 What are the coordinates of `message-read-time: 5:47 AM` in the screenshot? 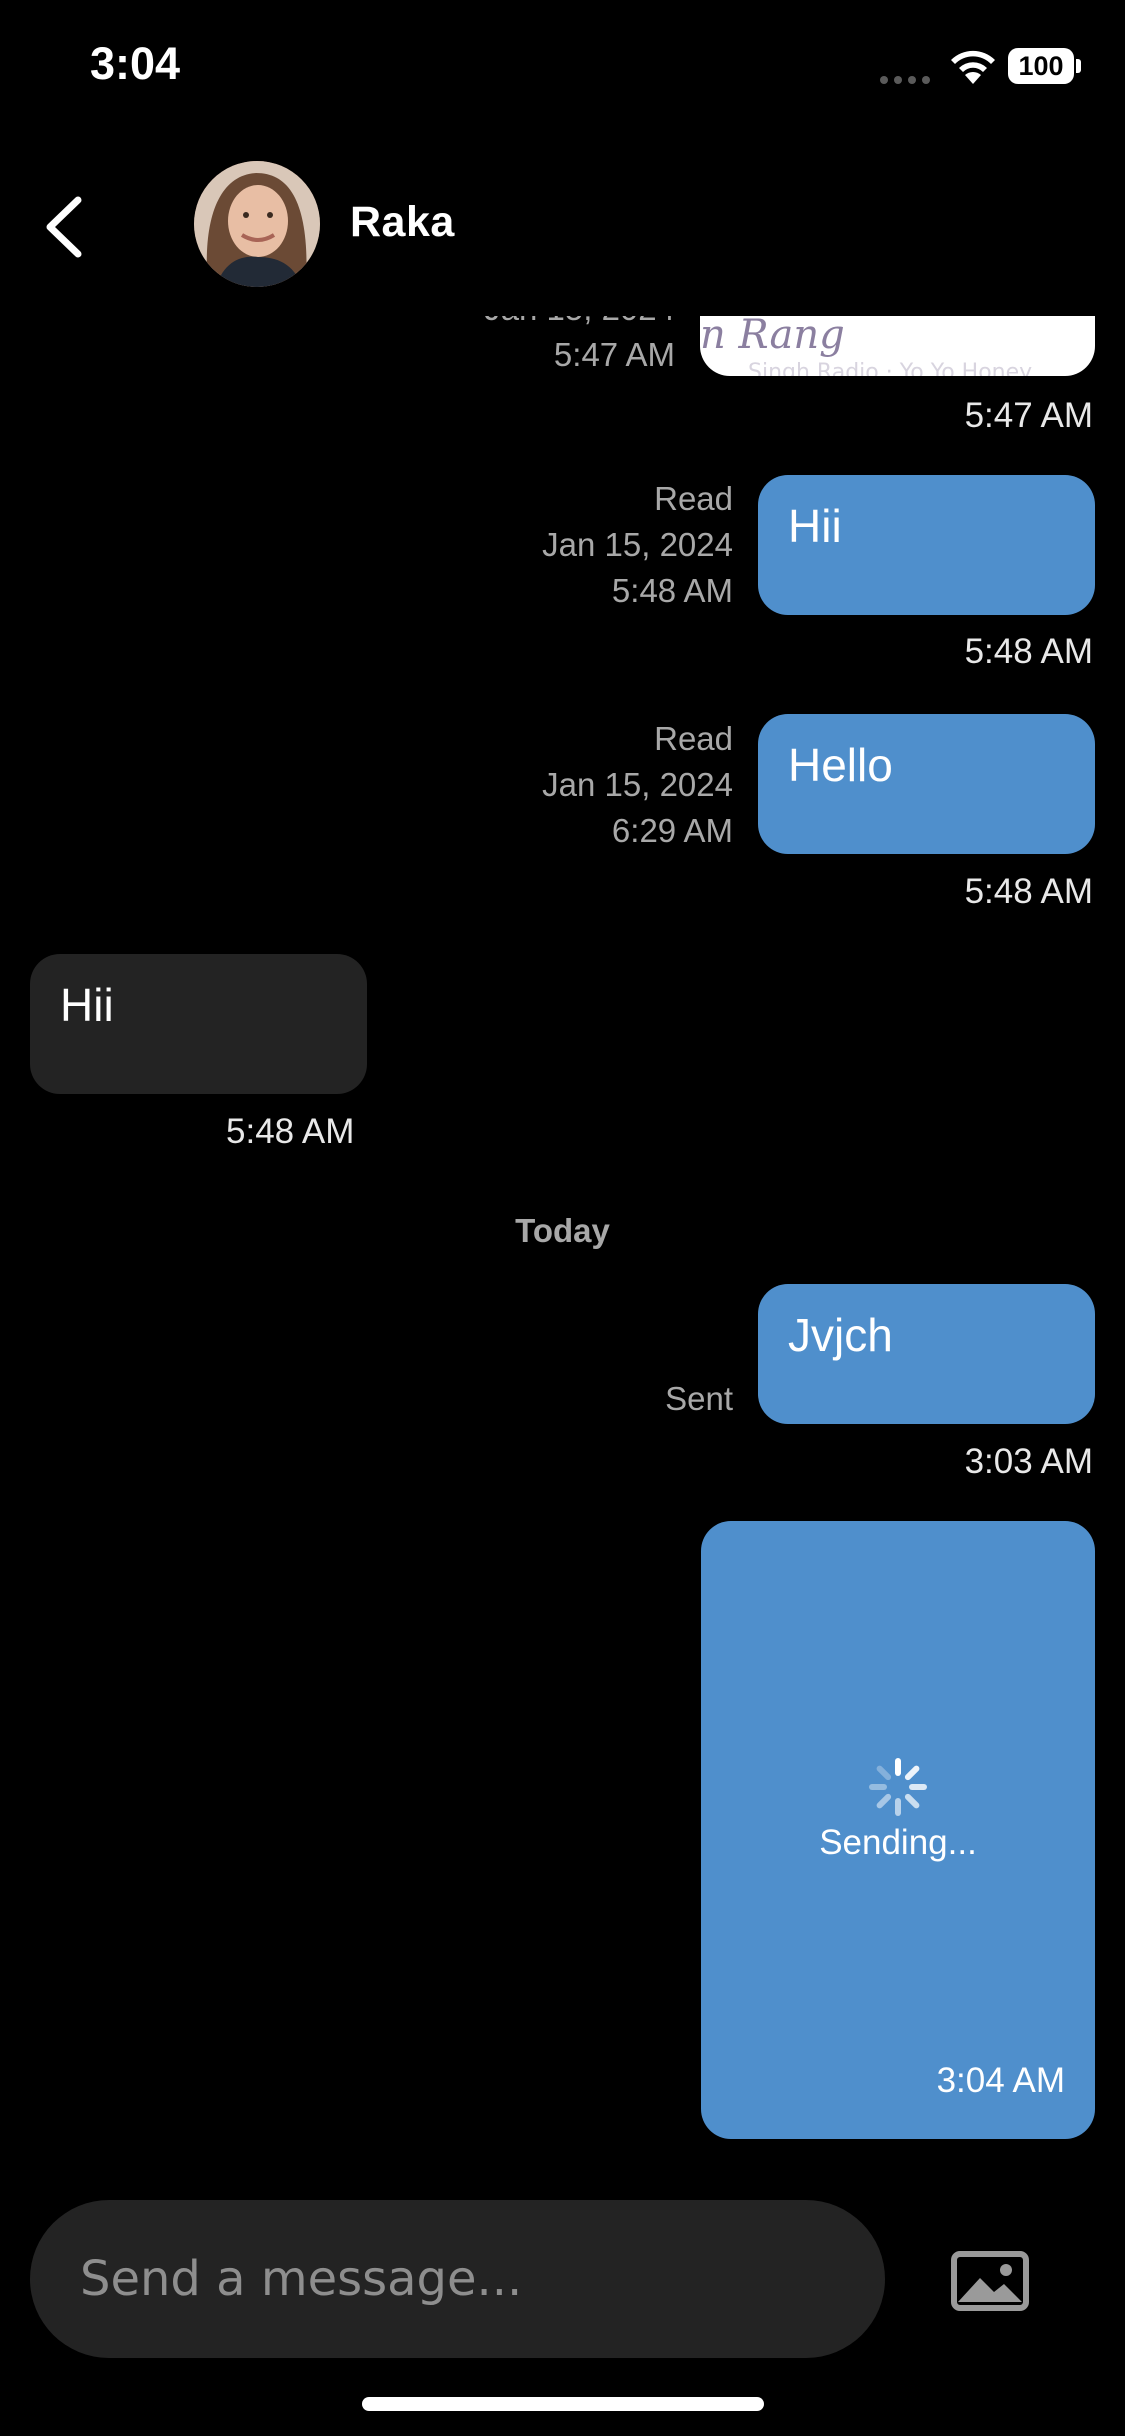 It's located at (614, 354).